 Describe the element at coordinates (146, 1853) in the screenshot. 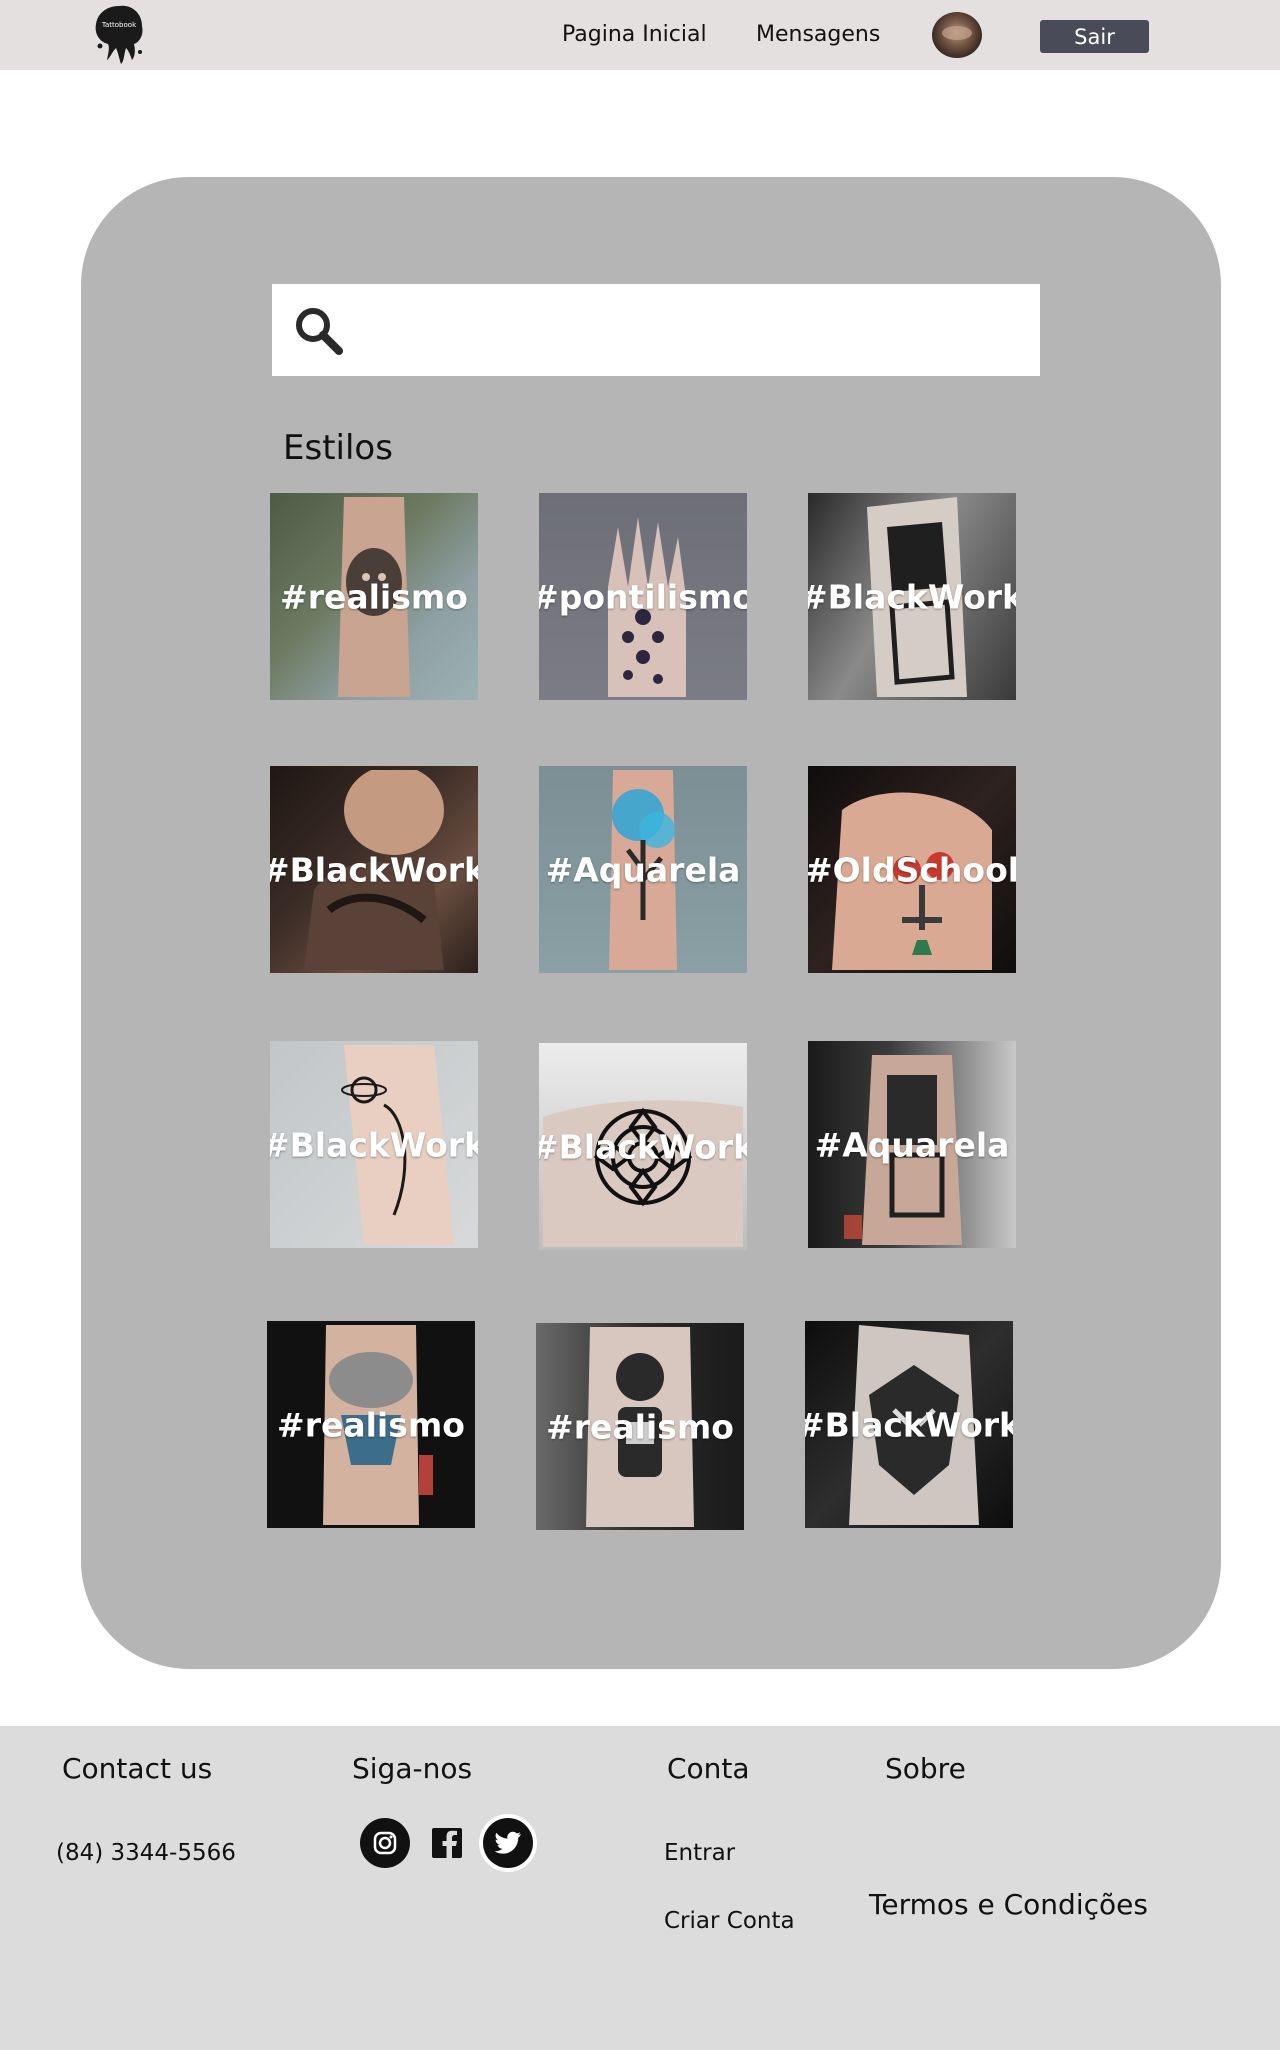

I see `footer-phone: (84) 3344-5566` at that location.